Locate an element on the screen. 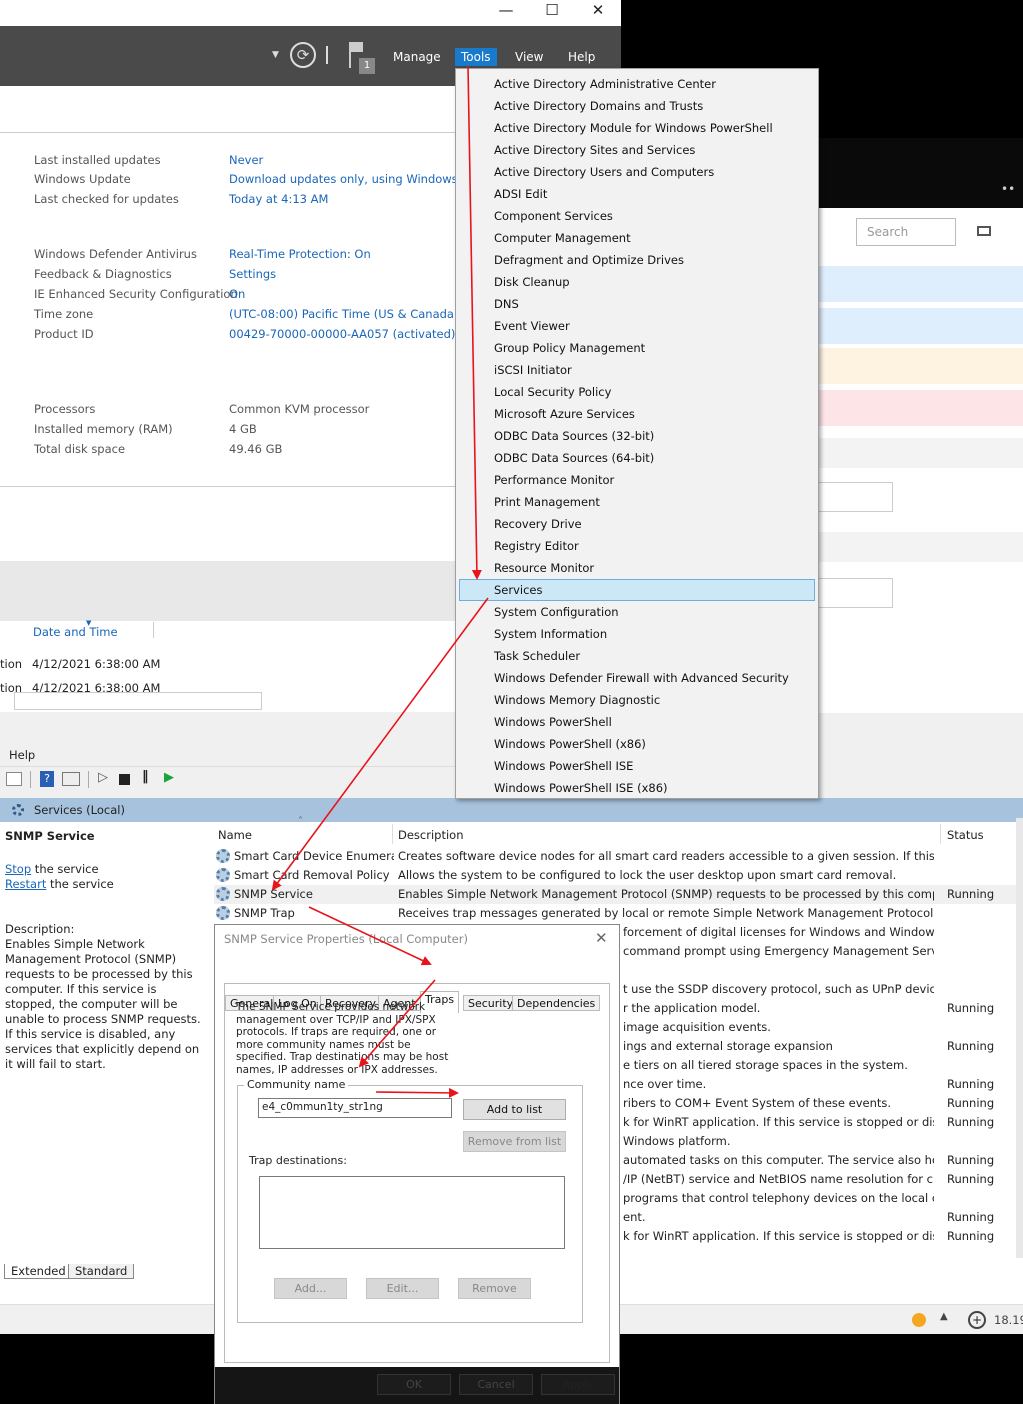  arrow-community-to-add is located at coordinates (417, 1092).